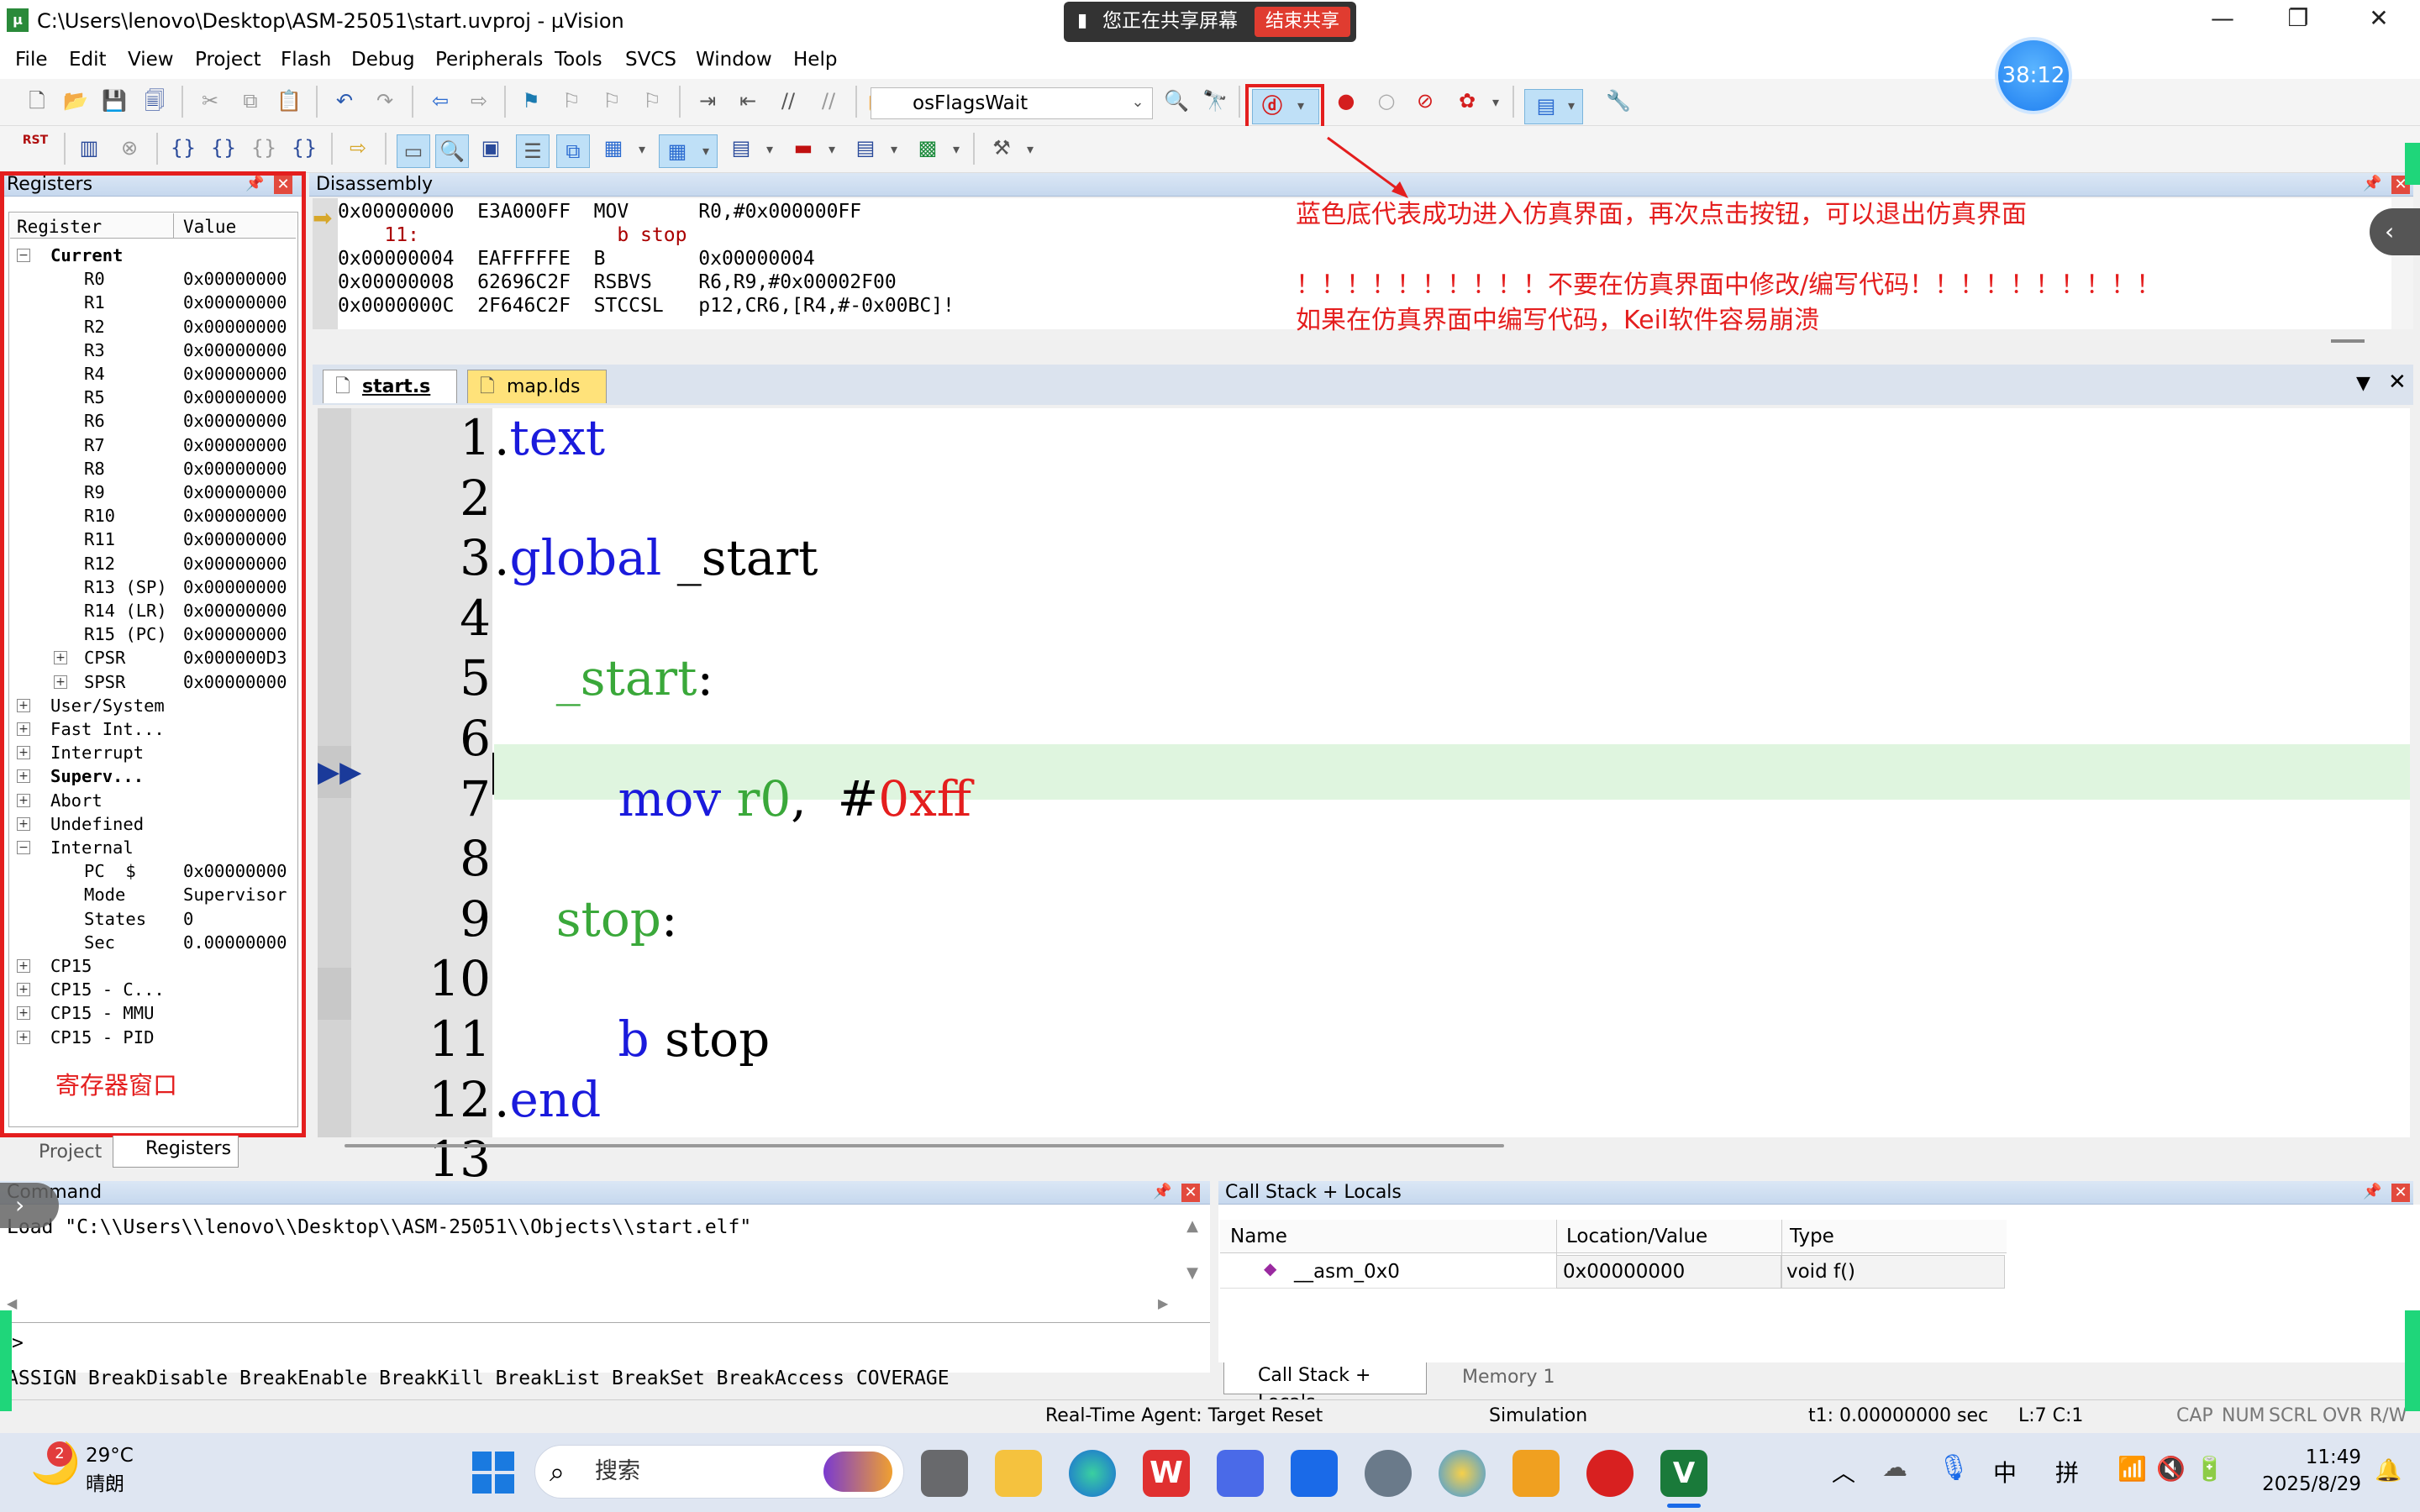 The image size is (2420, 1512). I want to click on enable-breakpoint-icon: ○, so click(1386, 101).